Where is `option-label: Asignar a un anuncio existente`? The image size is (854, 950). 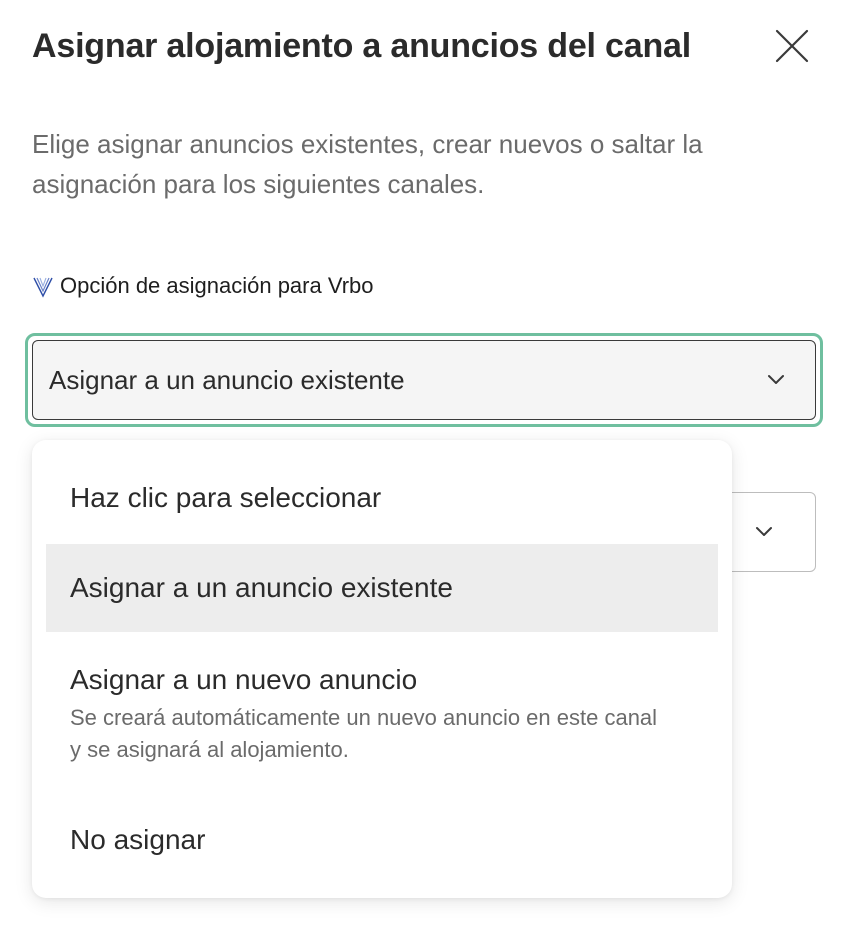 option-label: Asignar a un anuncio existente is located at coordinates (261, 587).